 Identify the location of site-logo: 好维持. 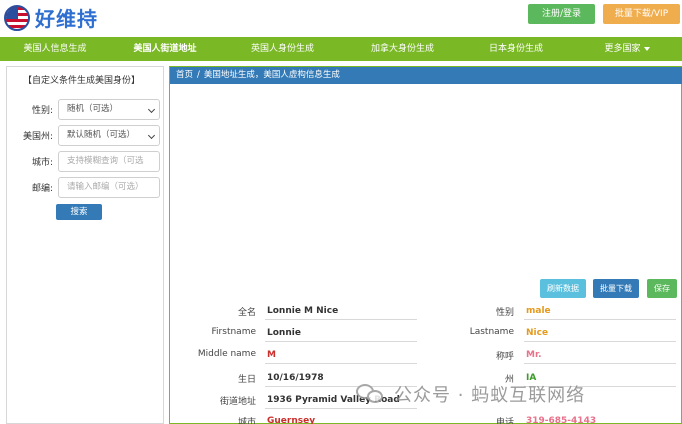
(51, 17).